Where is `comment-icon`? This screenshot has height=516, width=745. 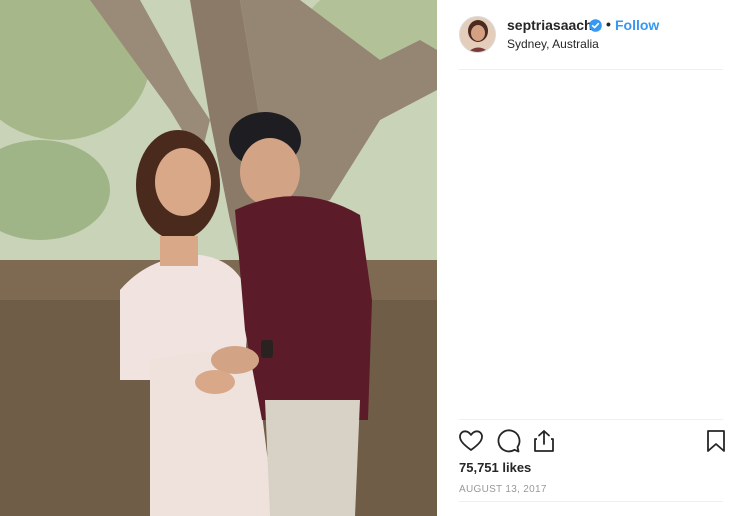 comment-icon is located at coordinates (508, 441).